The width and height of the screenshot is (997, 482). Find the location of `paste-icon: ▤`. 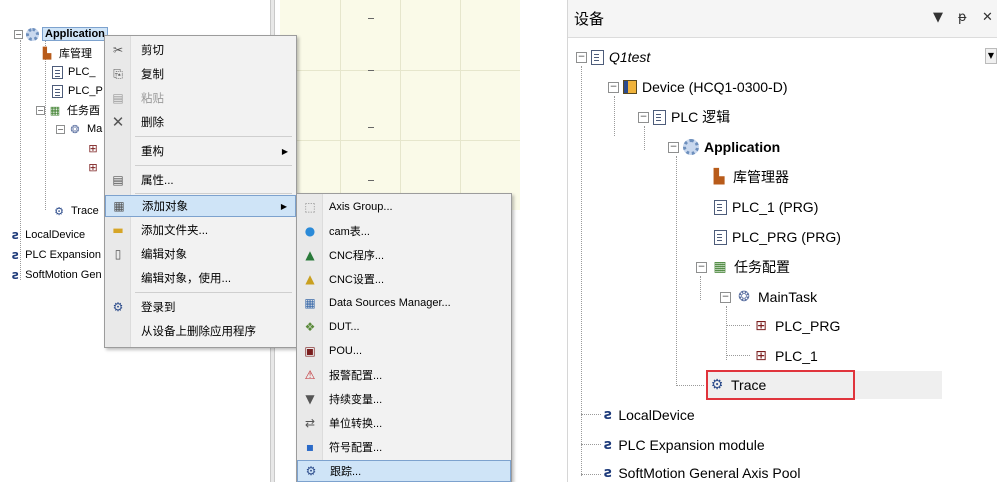

paste-icon: ▤ is located at coordinates (118, 98).